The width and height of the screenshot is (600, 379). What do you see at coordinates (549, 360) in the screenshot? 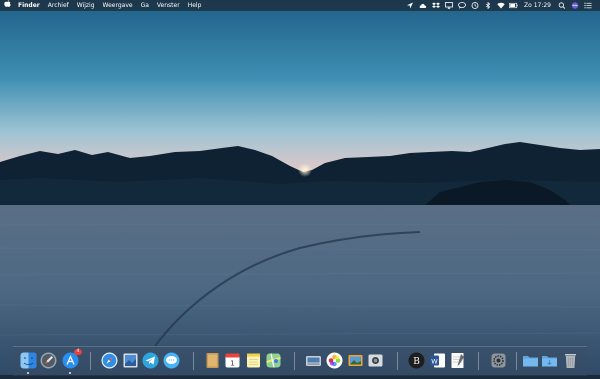
I see `downloads-folder-icon` at bounding box center [549, 360].